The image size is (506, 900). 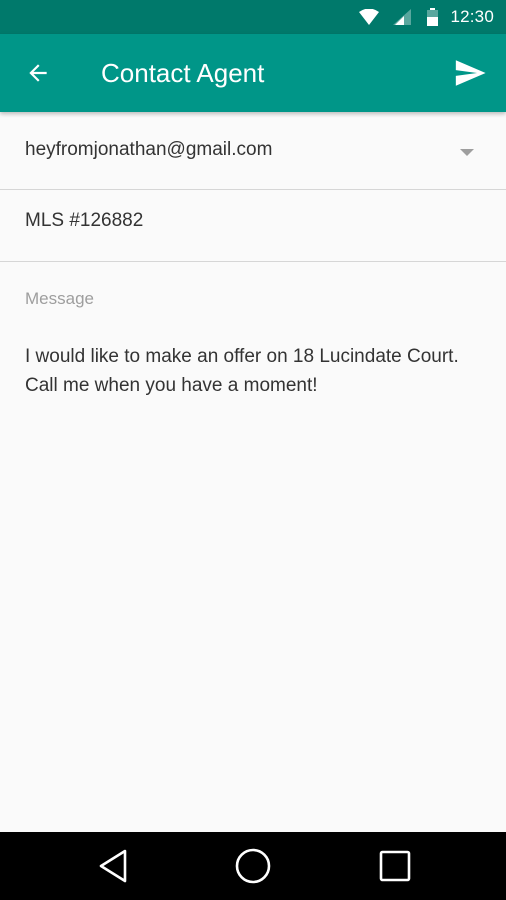 I want to click on from-email-select: heyfromjonathan@gmail.com, so click(x=253, y=151).